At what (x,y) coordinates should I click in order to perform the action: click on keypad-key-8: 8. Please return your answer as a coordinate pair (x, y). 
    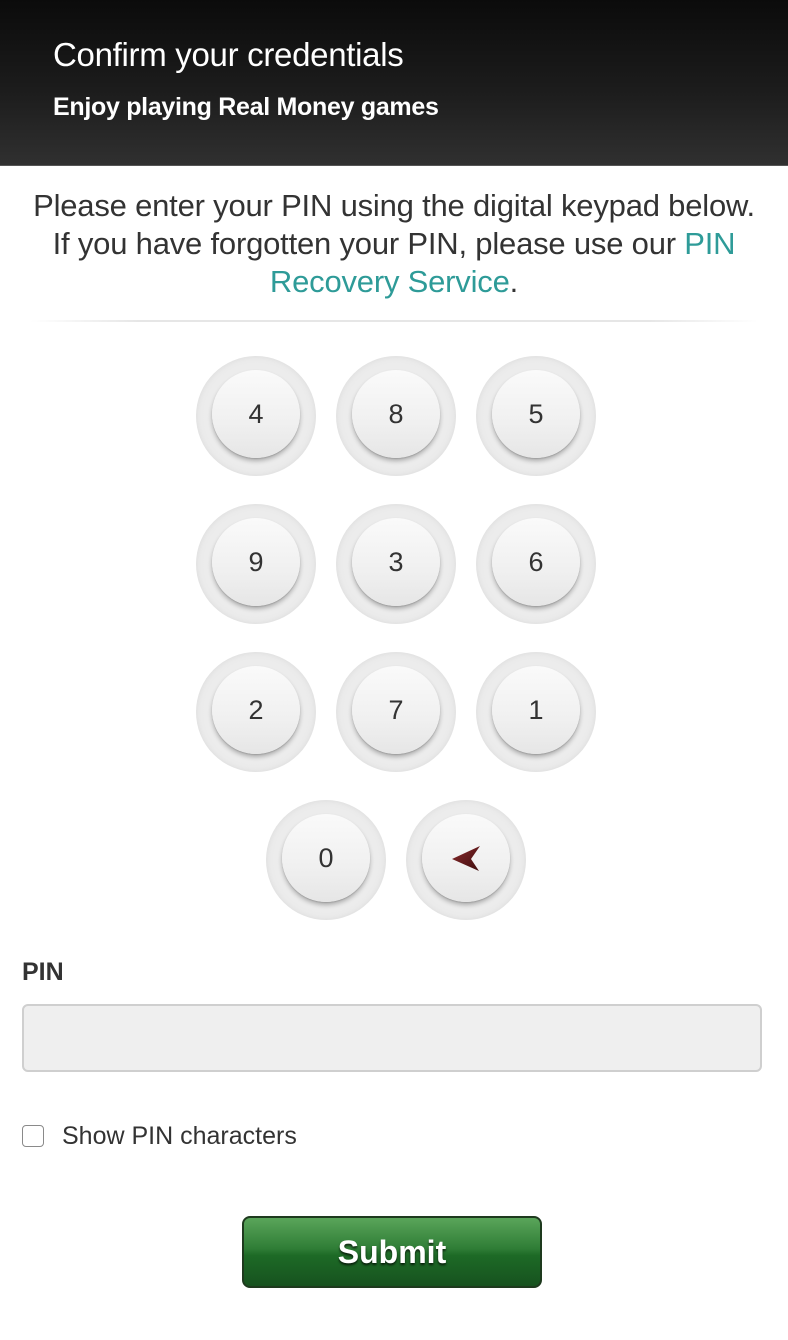
    Looking at the image, I should click on (396, 416).